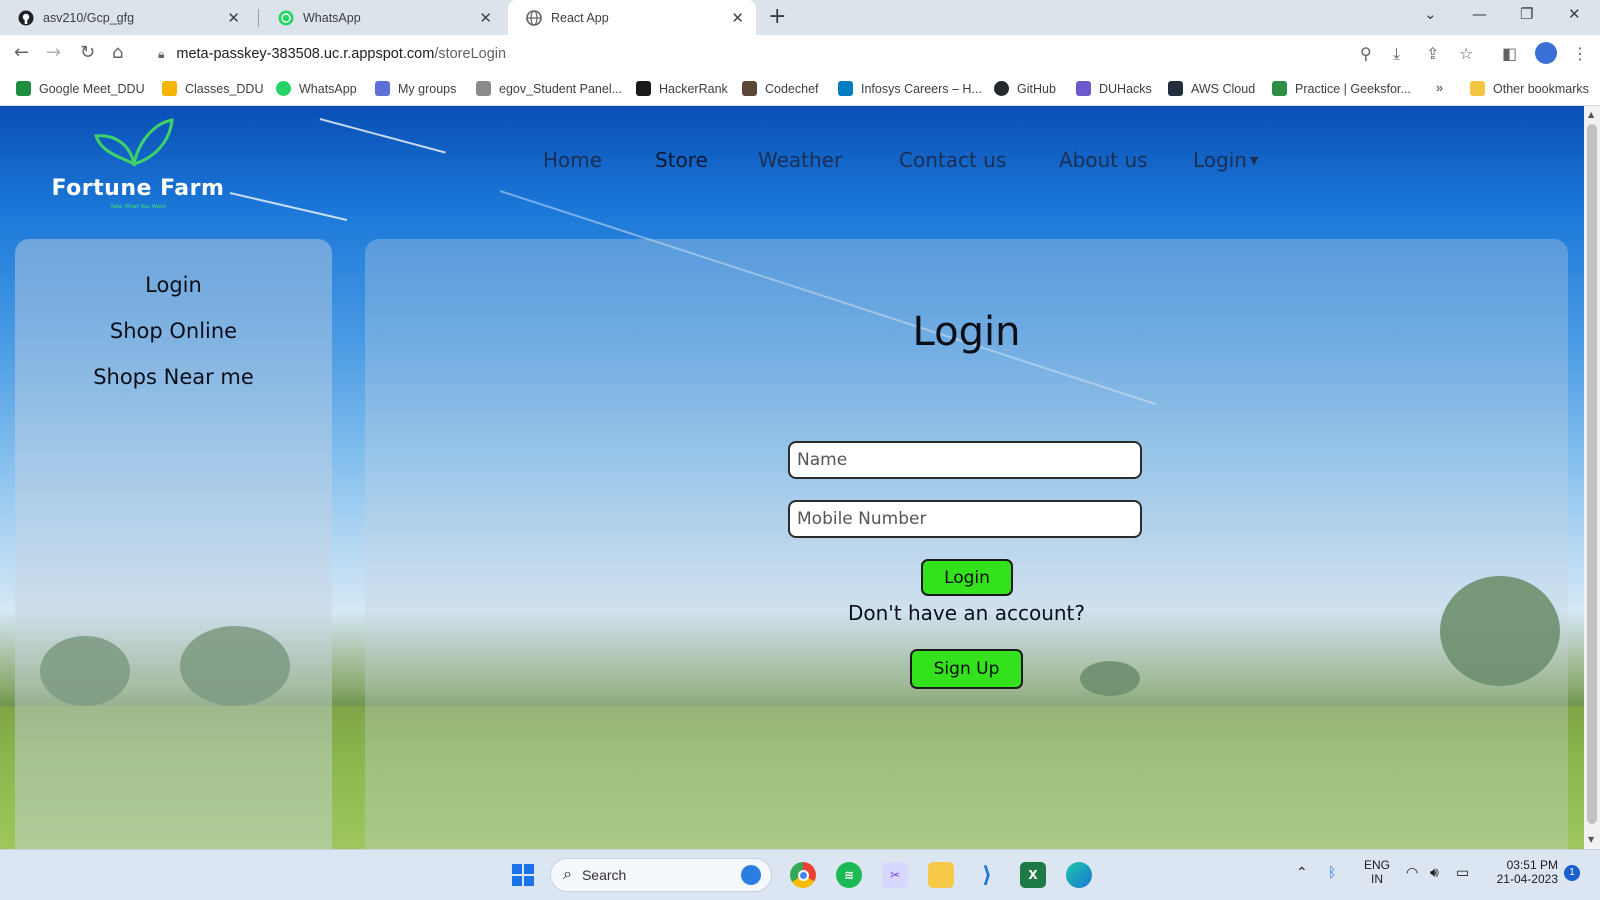 The height and width of the screenshot is (900, 1600). I want to click on profile-avatar, so click(1546, 53).